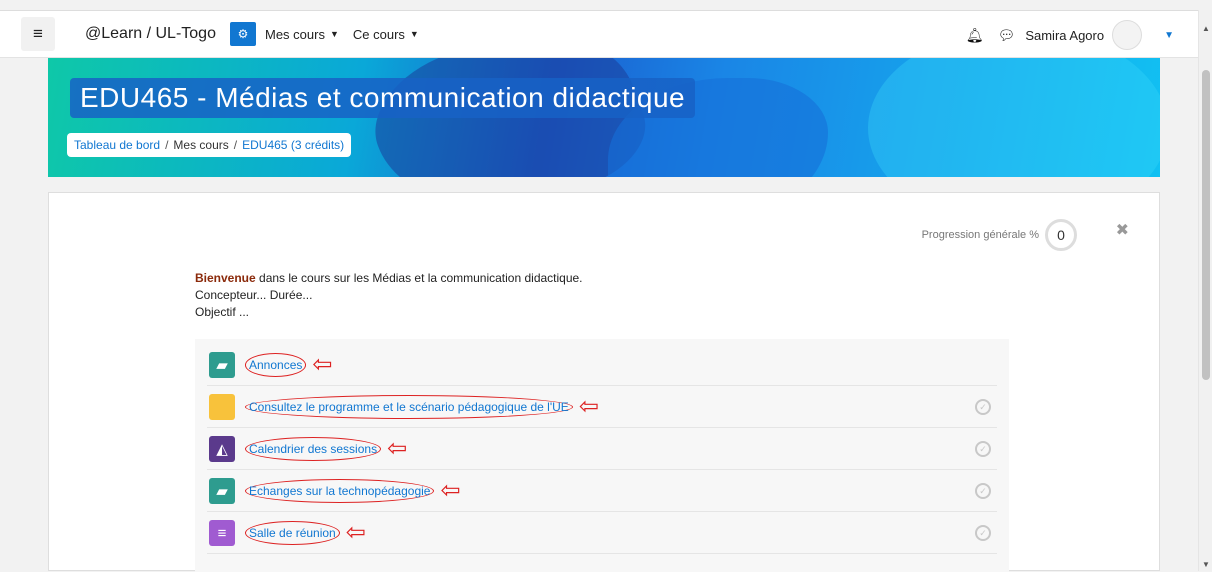 This screenshot has height=572, width=1212. What do you see at coordinates (222, 449) in the screenshot?
I see `image-icon: ◭` at bounding box center [222, 449].